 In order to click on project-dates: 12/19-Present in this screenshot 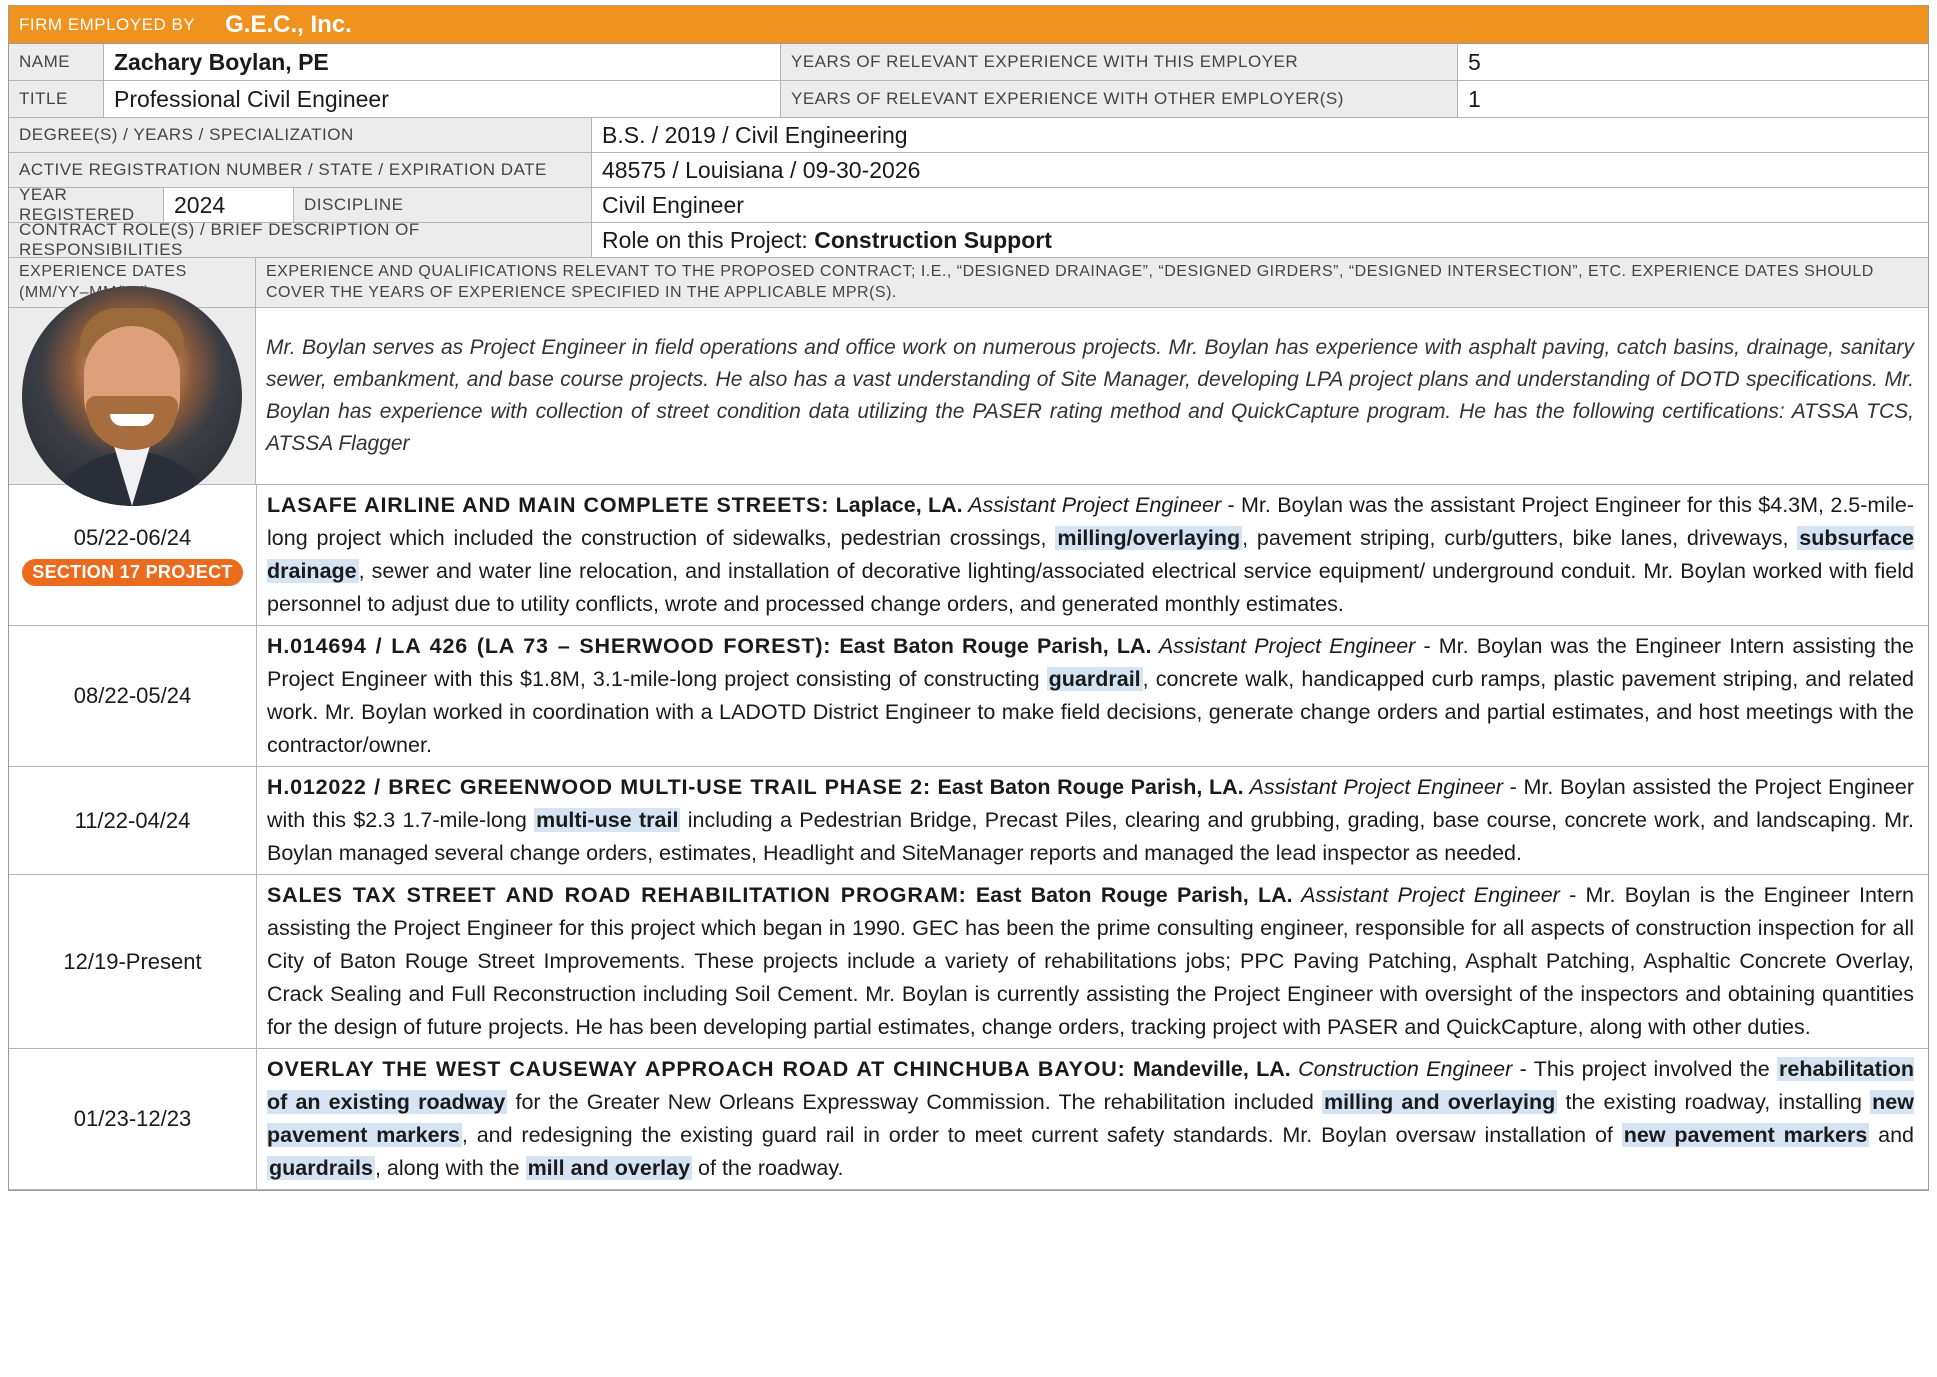, I will do `click(132, 961)`.